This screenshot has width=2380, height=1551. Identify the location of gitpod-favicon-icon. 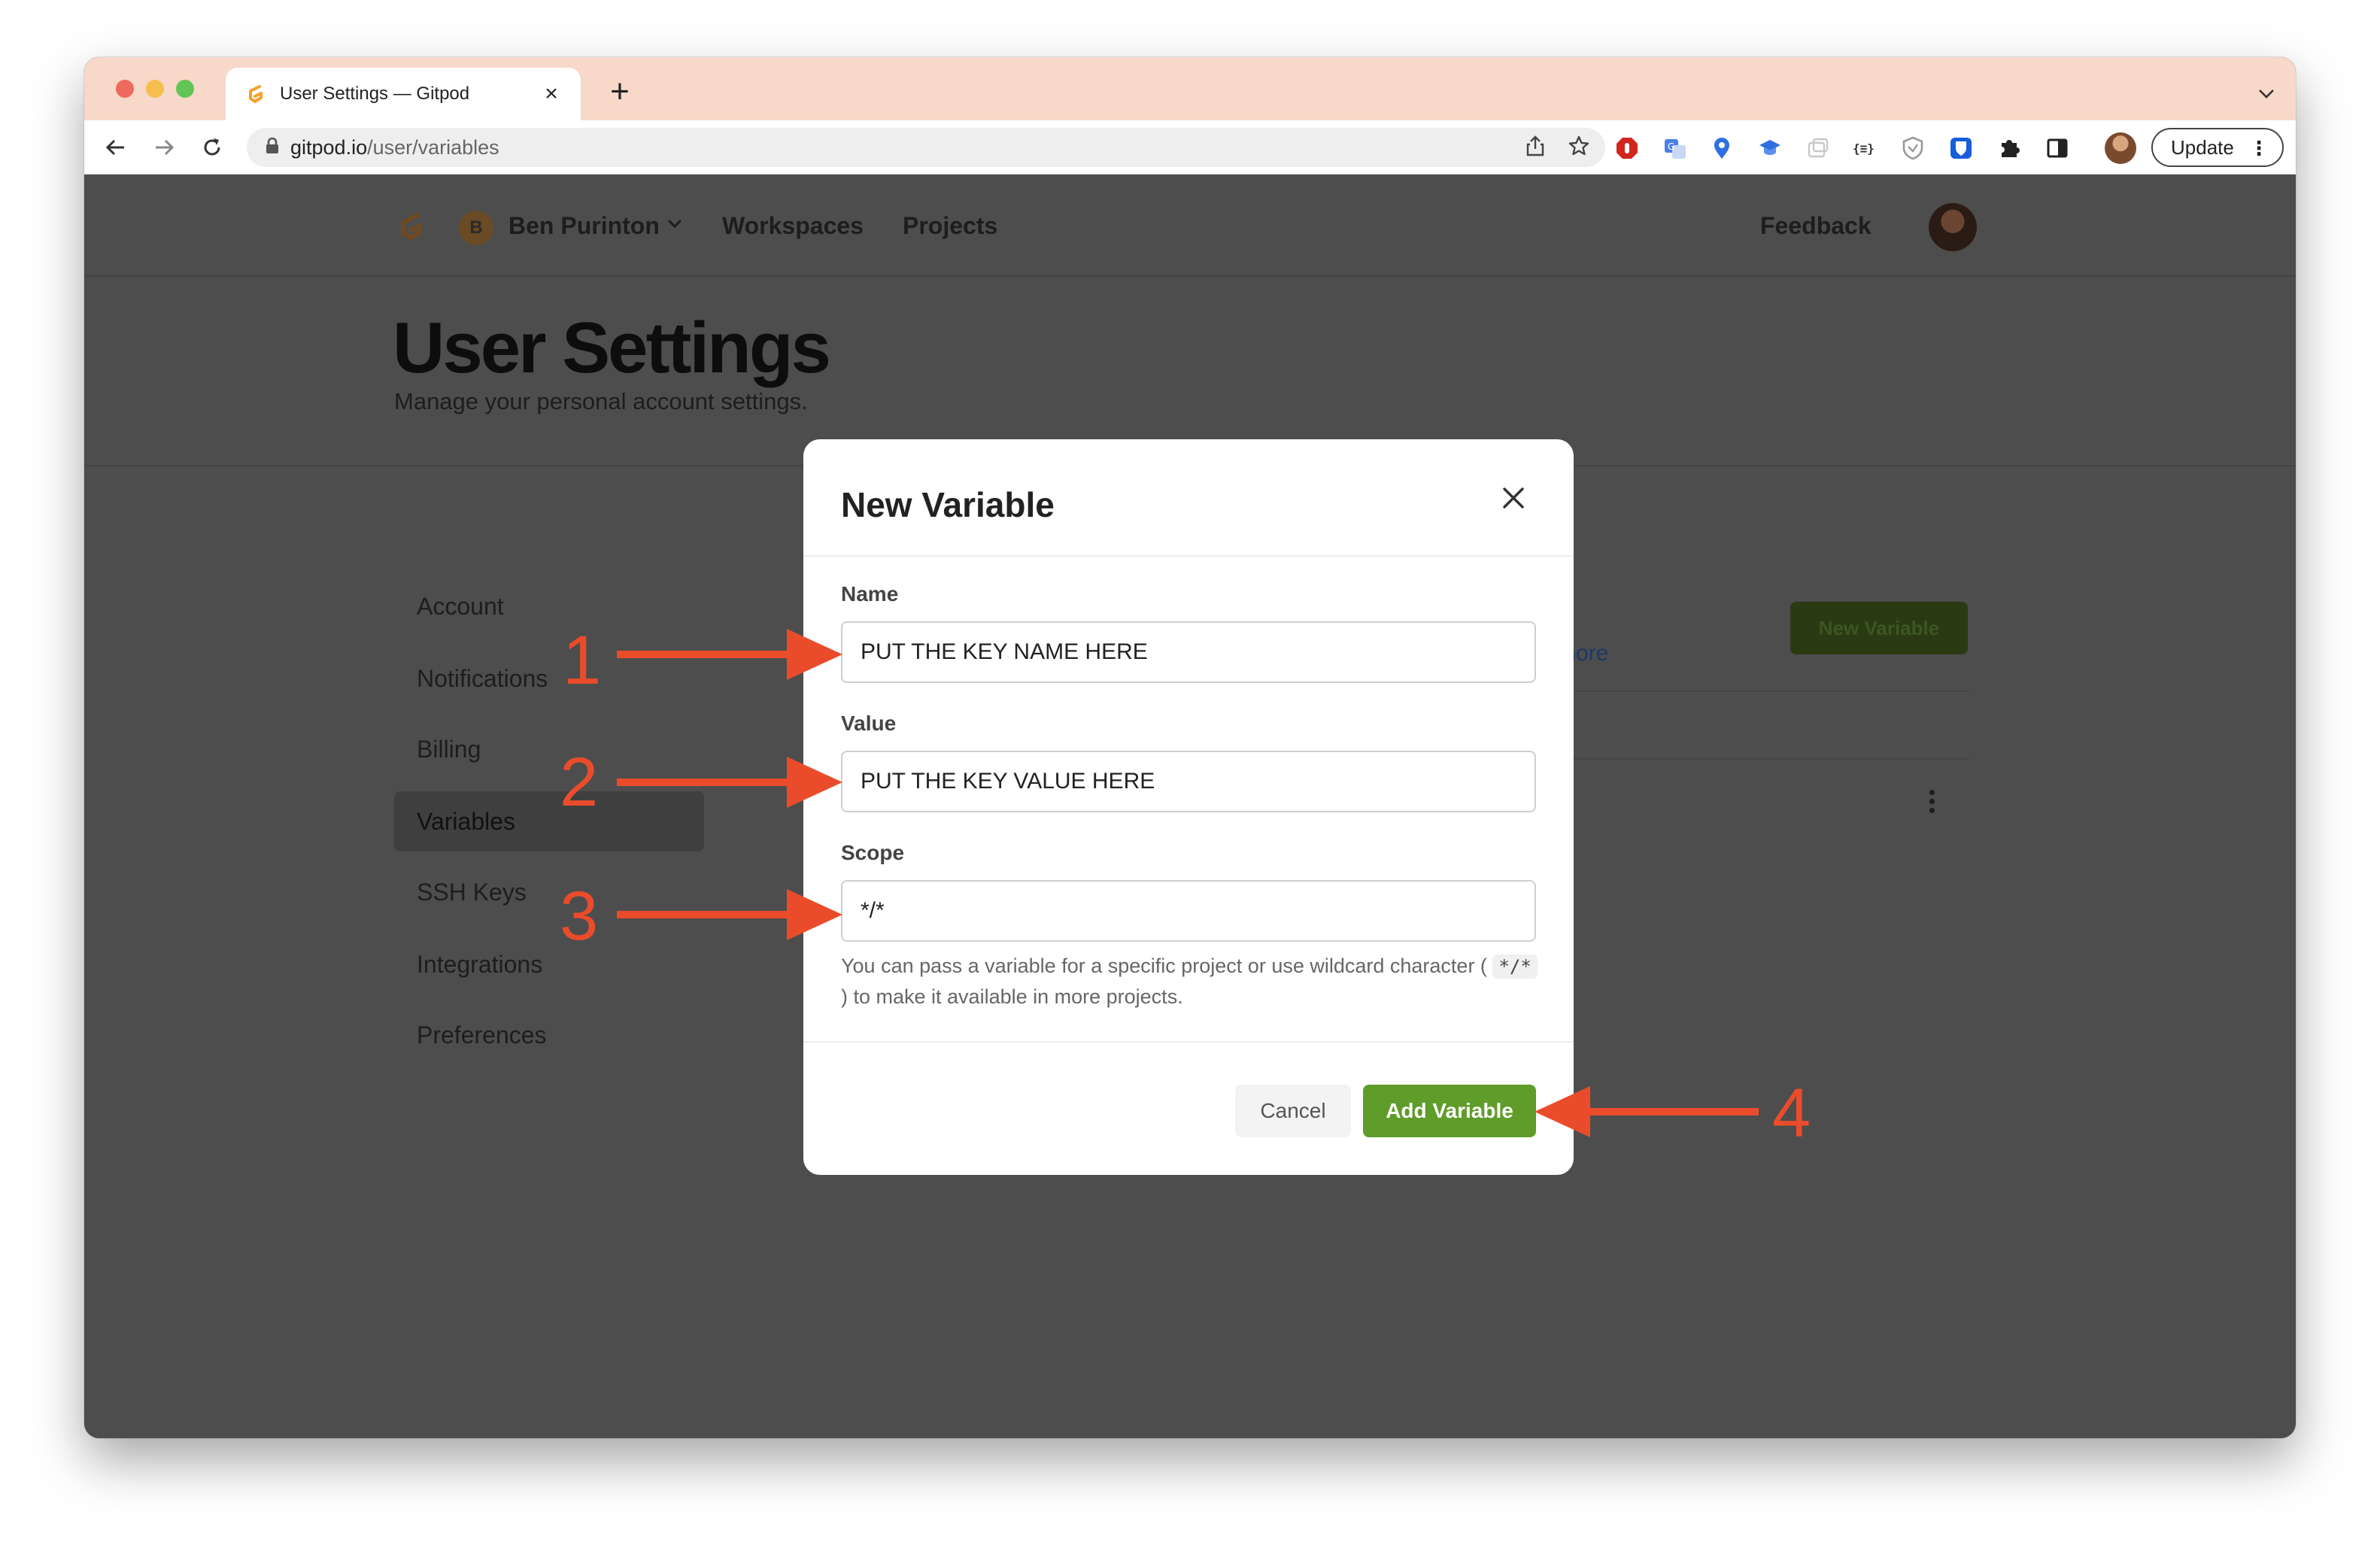
(255, 94).